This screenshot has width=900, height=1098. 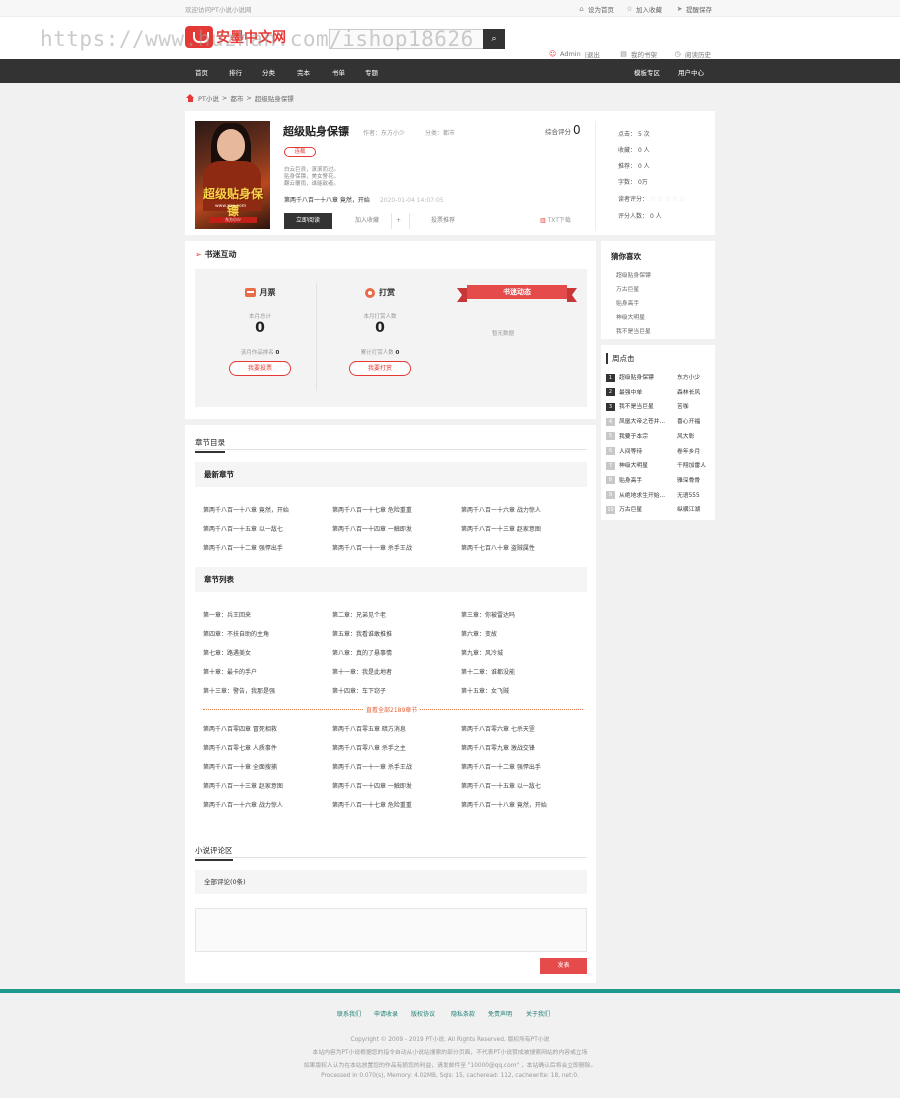 What do you see at coordinates (661, 392) in the screenshot?
I see `rank-row: 2 最强中单 森林长风` at bounding box center [661, 392].